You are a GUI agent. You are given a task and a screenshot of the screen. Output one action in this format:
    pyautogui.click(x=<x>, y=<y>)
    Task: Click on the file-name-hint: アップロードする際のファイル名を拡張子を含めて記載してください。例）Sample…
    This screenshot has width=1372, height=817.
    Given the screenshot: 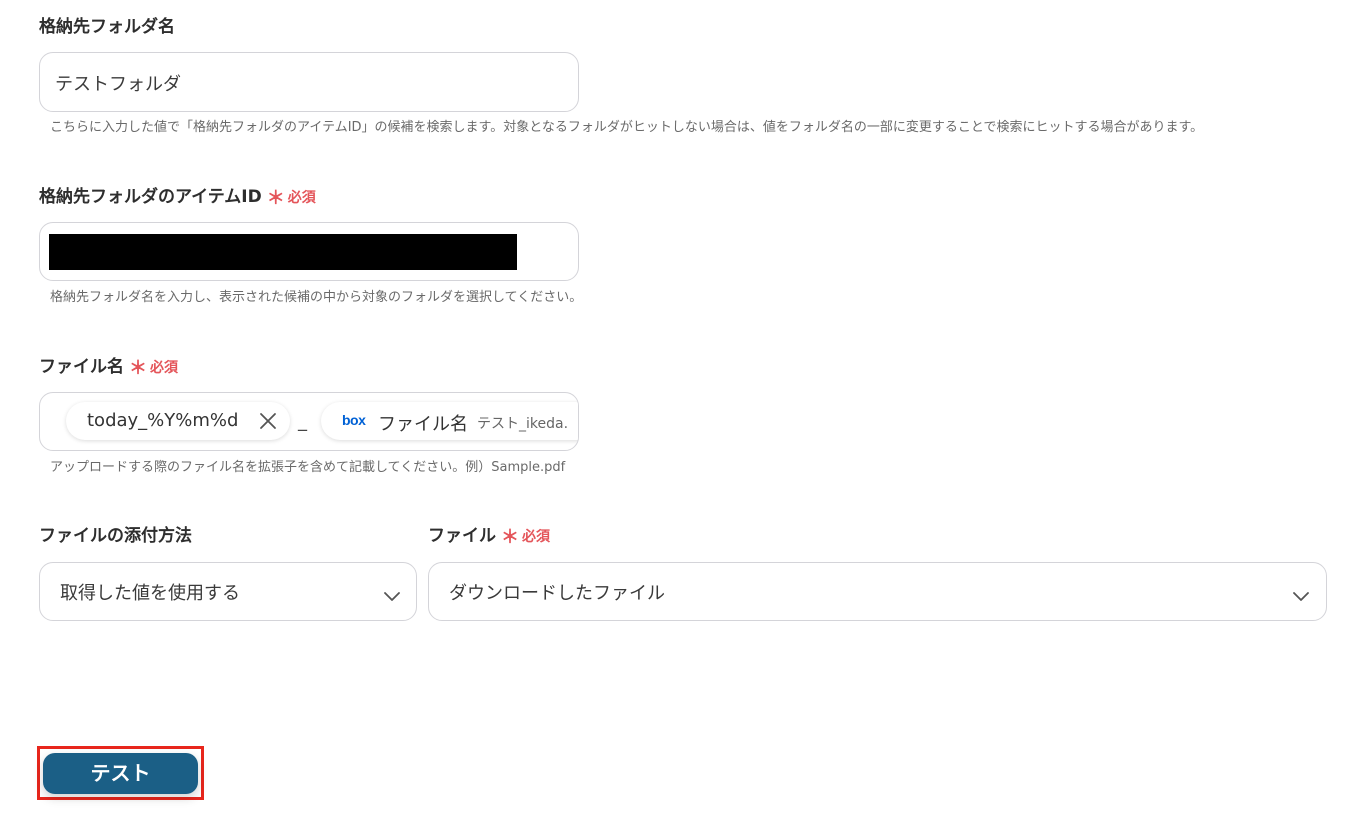 What is the action you would take?
    pyautogui.click(x=308, y=467)
    